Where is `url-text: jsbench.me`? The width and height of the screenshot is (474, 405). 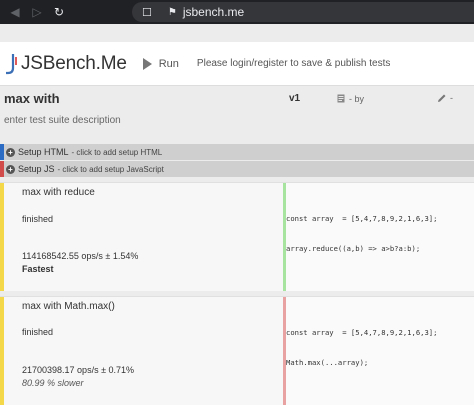
url-text: jsbench.me is located at coordinates (213, 12).